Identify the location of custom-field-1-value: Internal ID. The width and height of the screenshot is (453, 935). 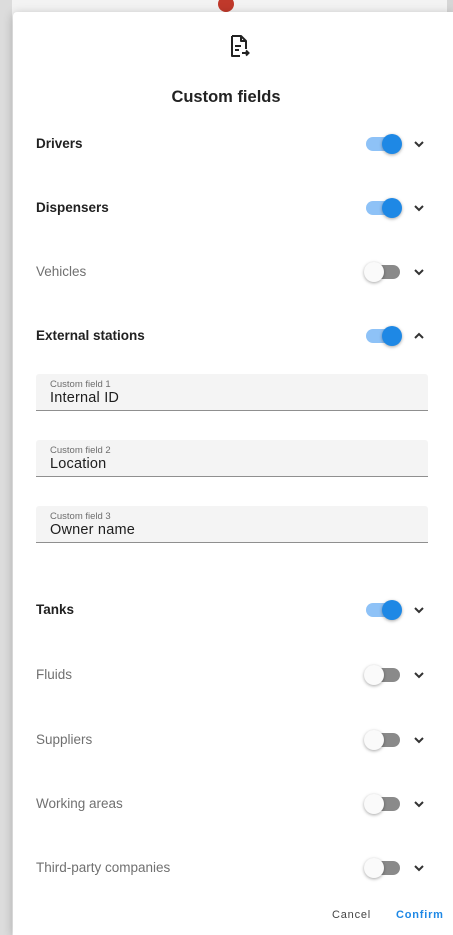
(85, 398).